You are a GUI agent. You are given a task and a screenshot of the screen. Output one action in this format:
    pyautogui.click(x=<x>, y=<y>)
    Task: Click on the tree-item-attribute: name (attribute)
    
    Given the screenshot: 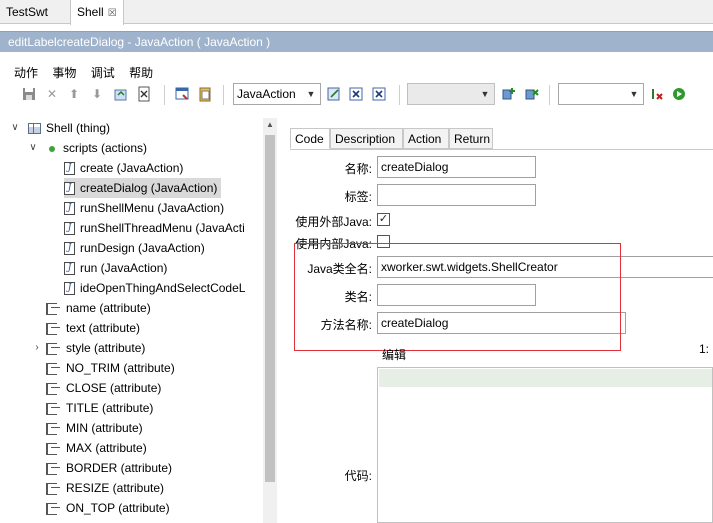 What is the action you would take?
    pyautogui.click(x=98, y=308)
    